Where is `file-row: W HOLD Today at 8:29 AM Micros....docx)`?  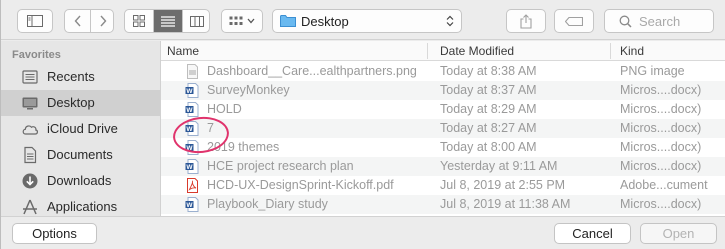 file-row: W HOLD Today at 8:29 AM Micros....docx) is located at coordinates (443, 109).